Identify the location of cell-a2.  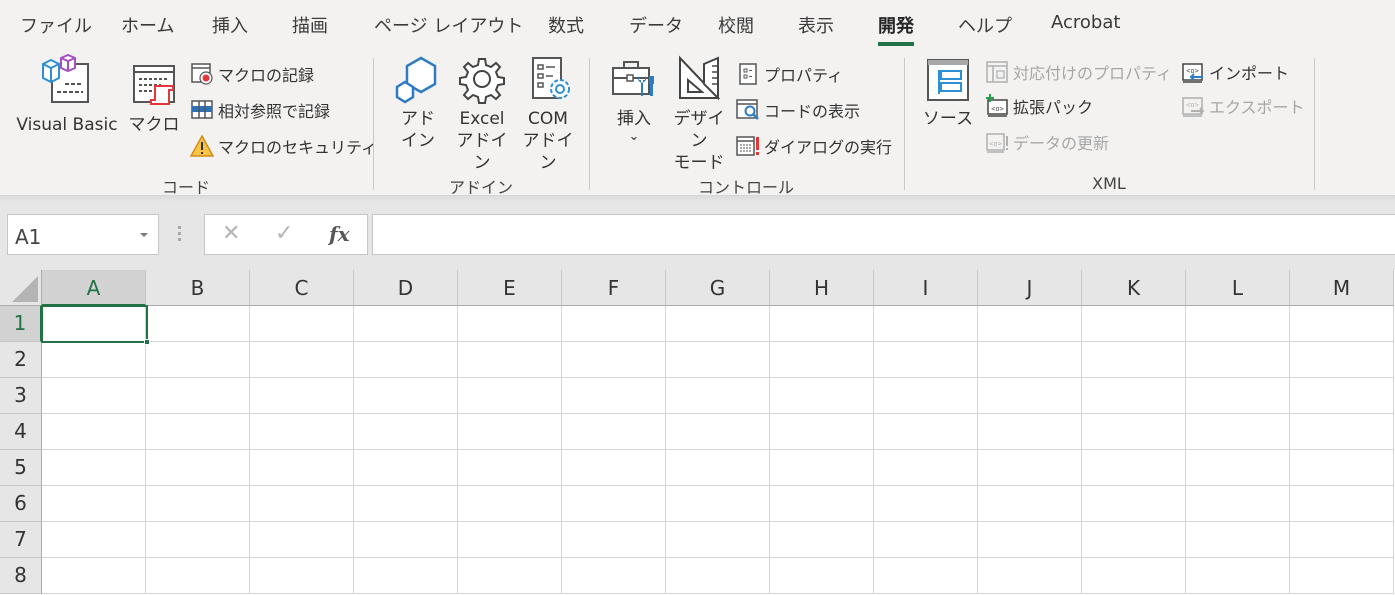
(94, 360).